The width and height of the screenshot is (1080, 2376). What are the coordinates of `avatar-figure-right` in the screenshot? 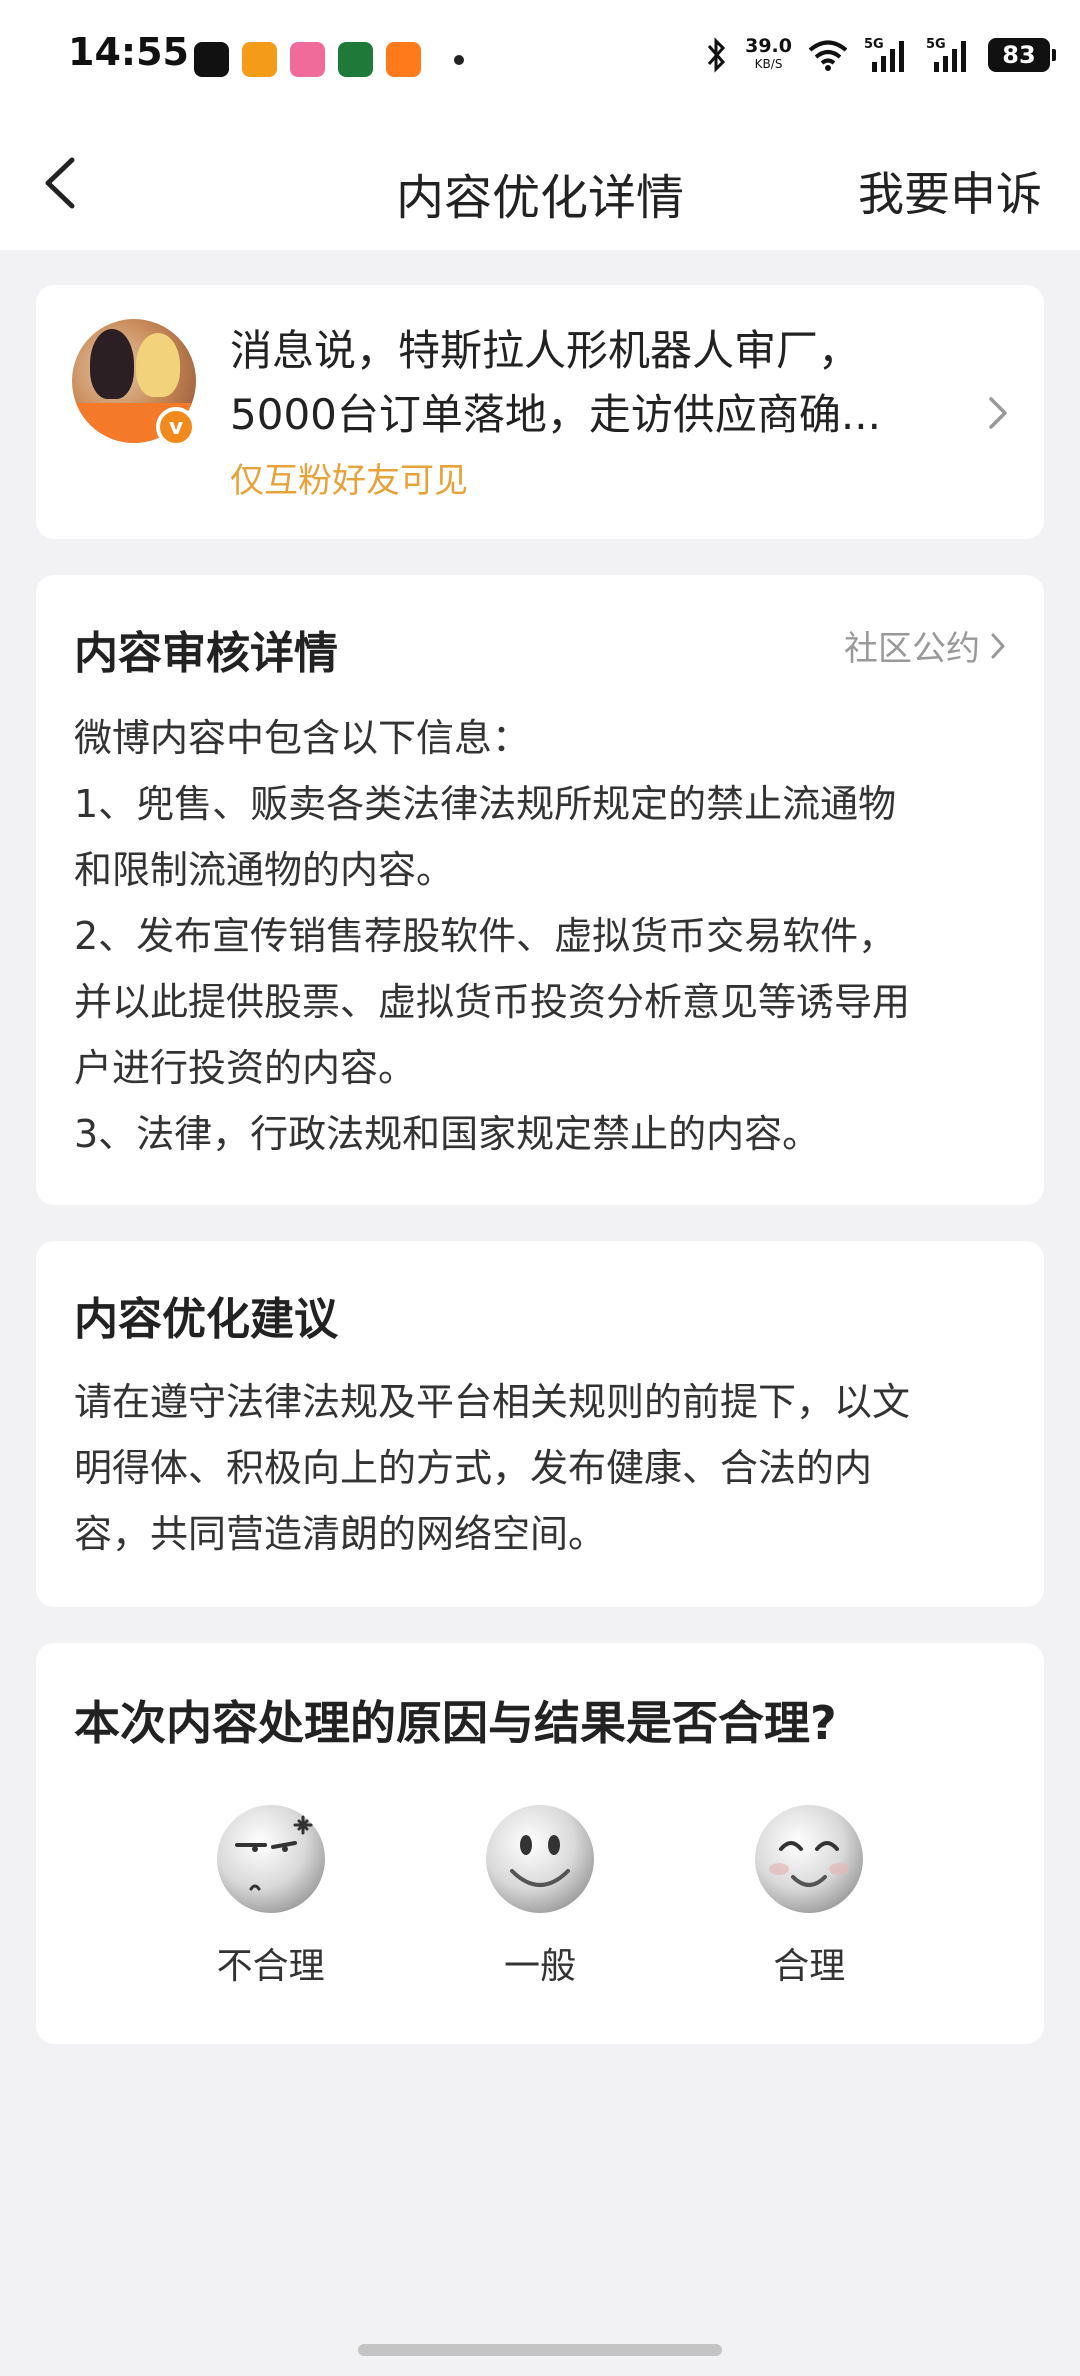 It's located at (158, 365).